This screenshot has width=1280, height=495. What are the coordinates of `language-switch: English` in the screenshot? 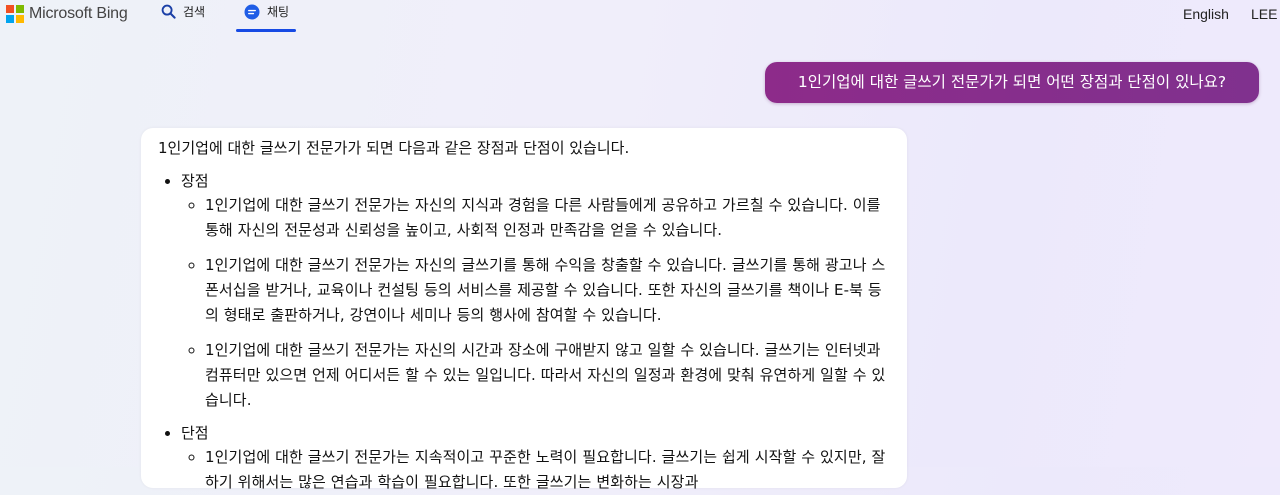 It's located at (1206, 14).